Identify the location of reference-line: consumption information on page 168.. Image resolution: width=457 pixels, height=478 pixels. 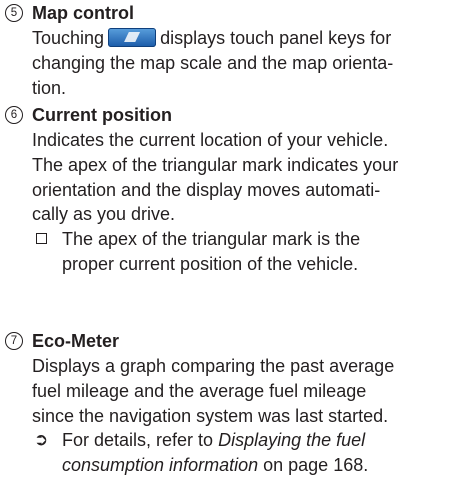
(257, 465).